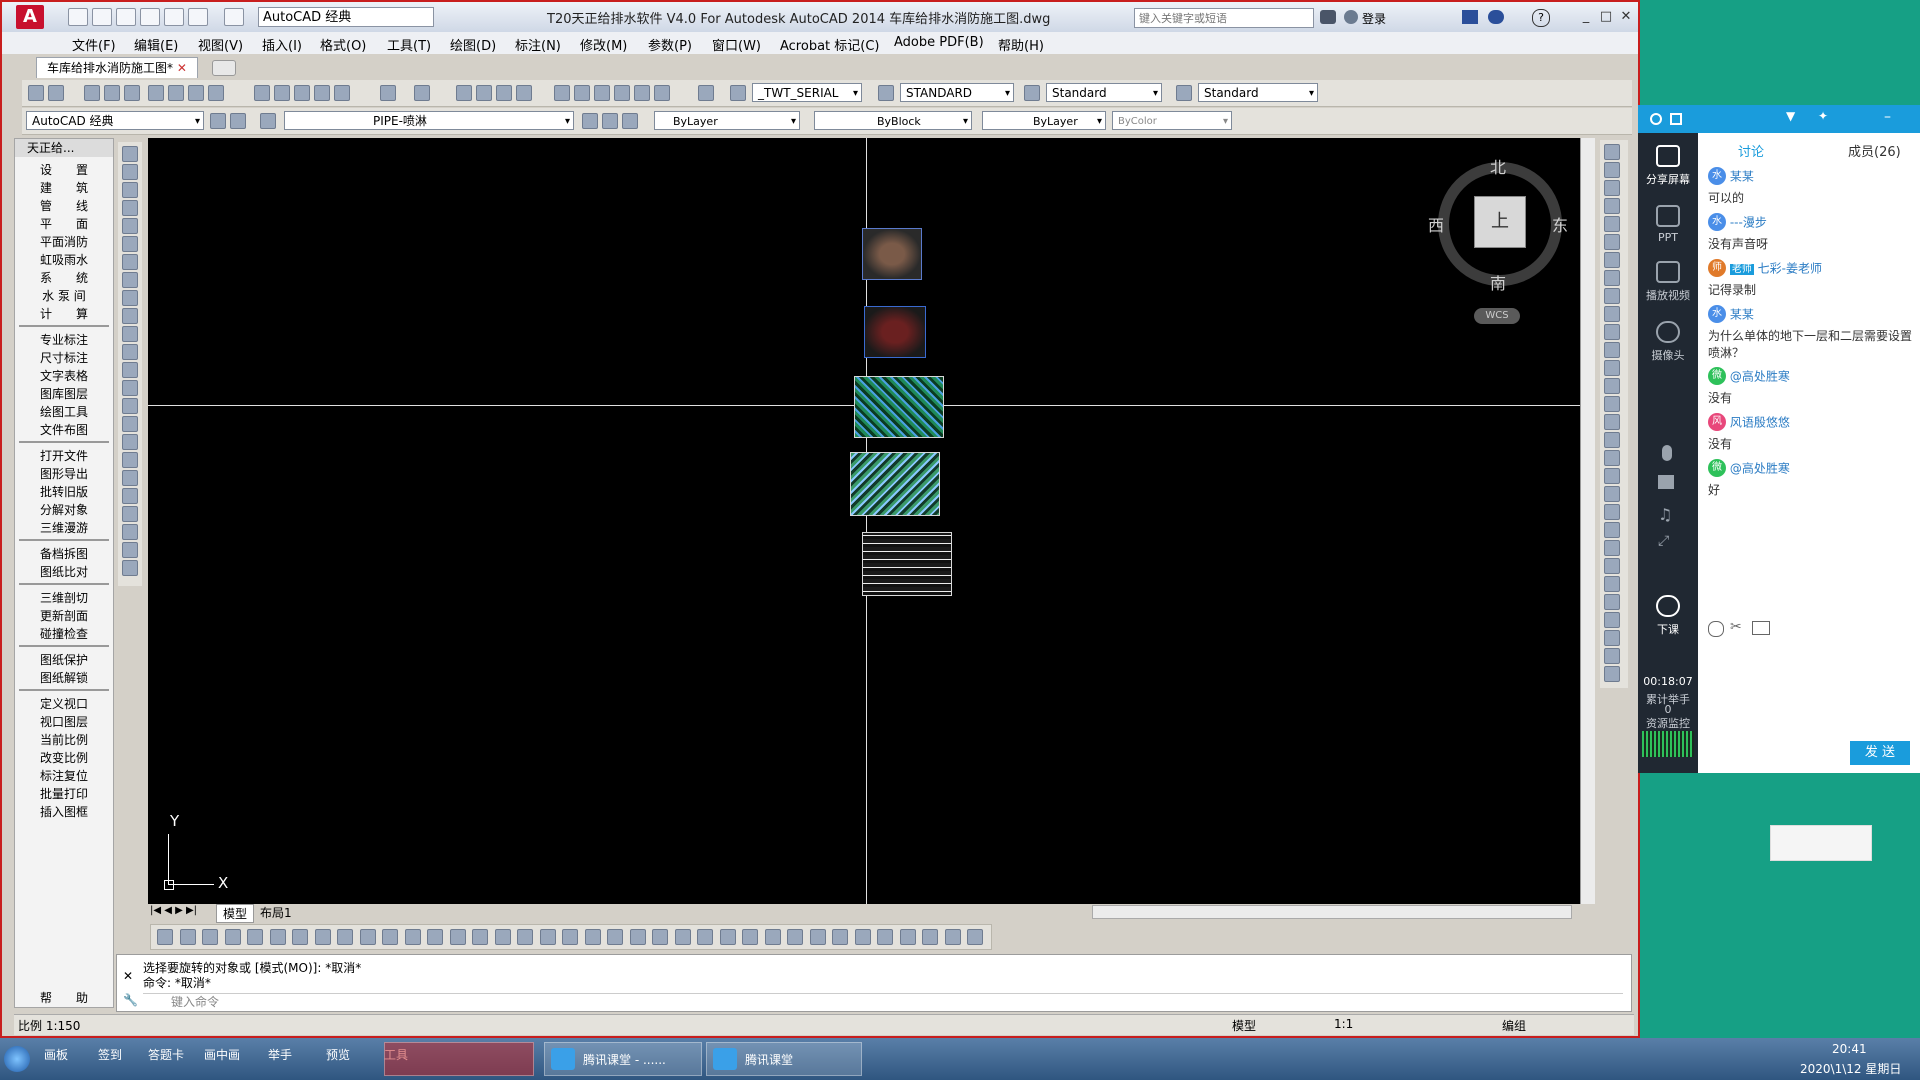 This screenshot has width=1920, height=1080. What do you see at coordinates (1104, 92) in the screenshot?
I see `table-style-select: Standard` at bounding box center [1104, 92].